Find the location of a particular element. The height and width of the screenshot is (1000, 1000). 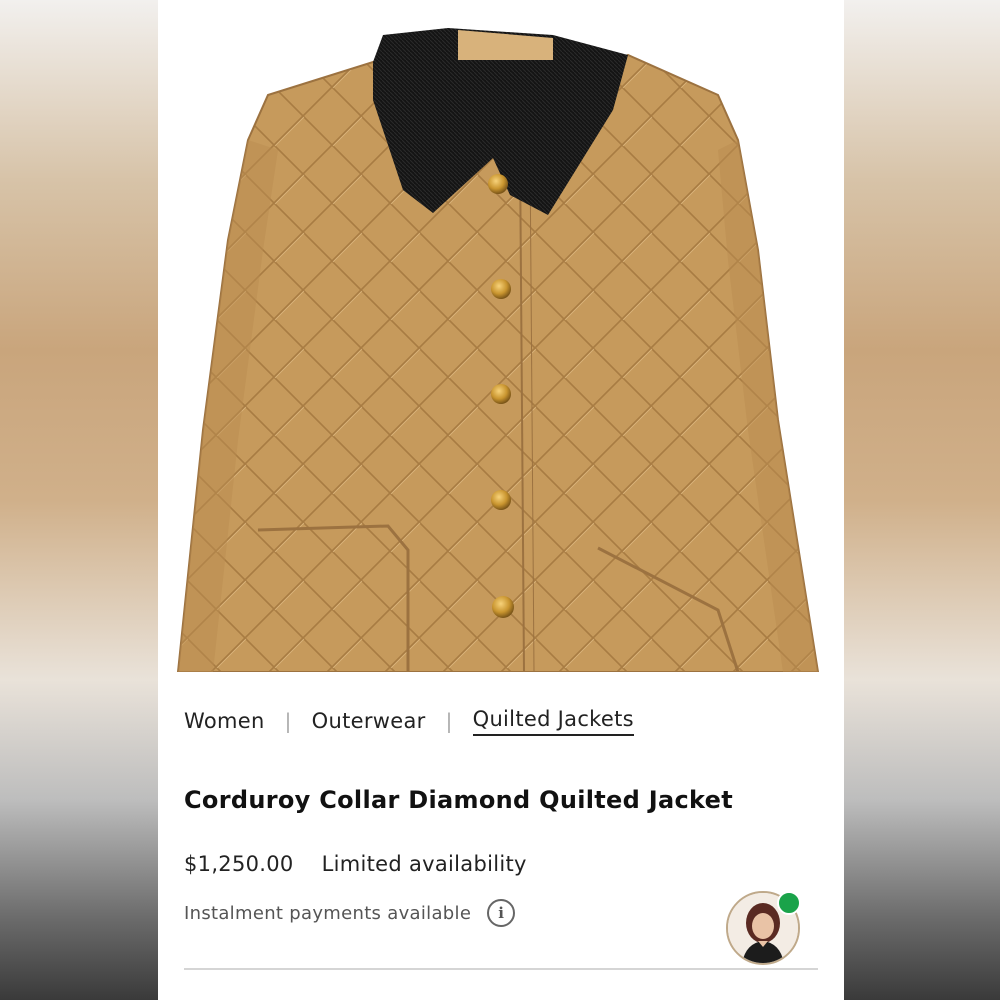

breadcrumb-quilted-jackets: Quilted Jackets is located at coordinates (553, 721).